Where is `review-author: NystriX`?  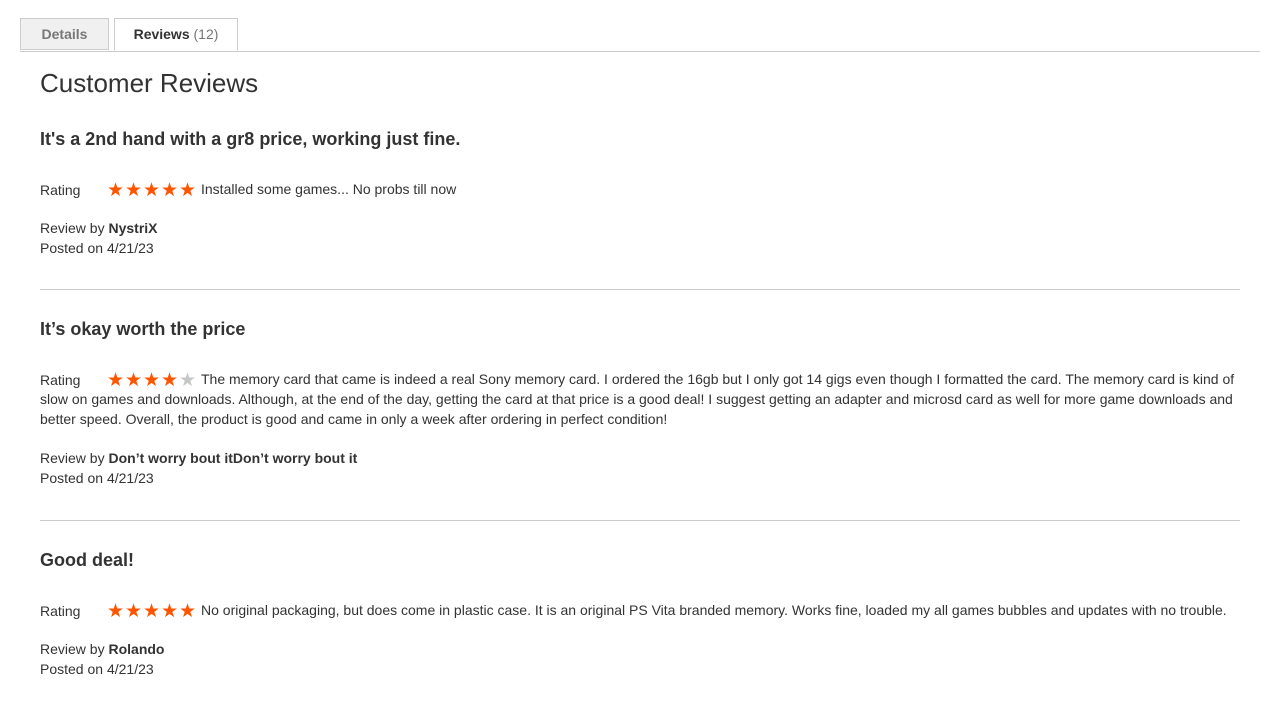
review-author: NystriX is located at coordinates (133, 228).